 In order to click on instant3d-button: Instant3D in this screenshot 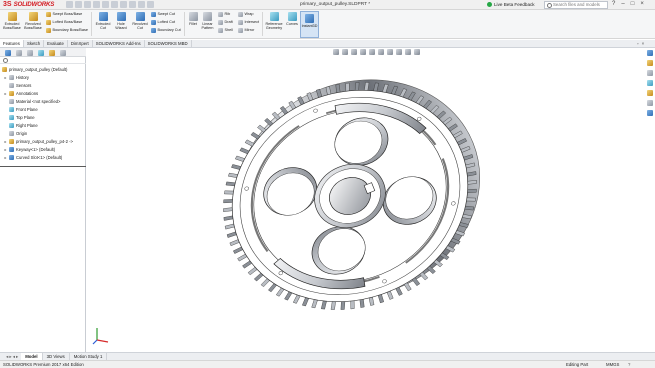, I will do `click(309, 24)`.